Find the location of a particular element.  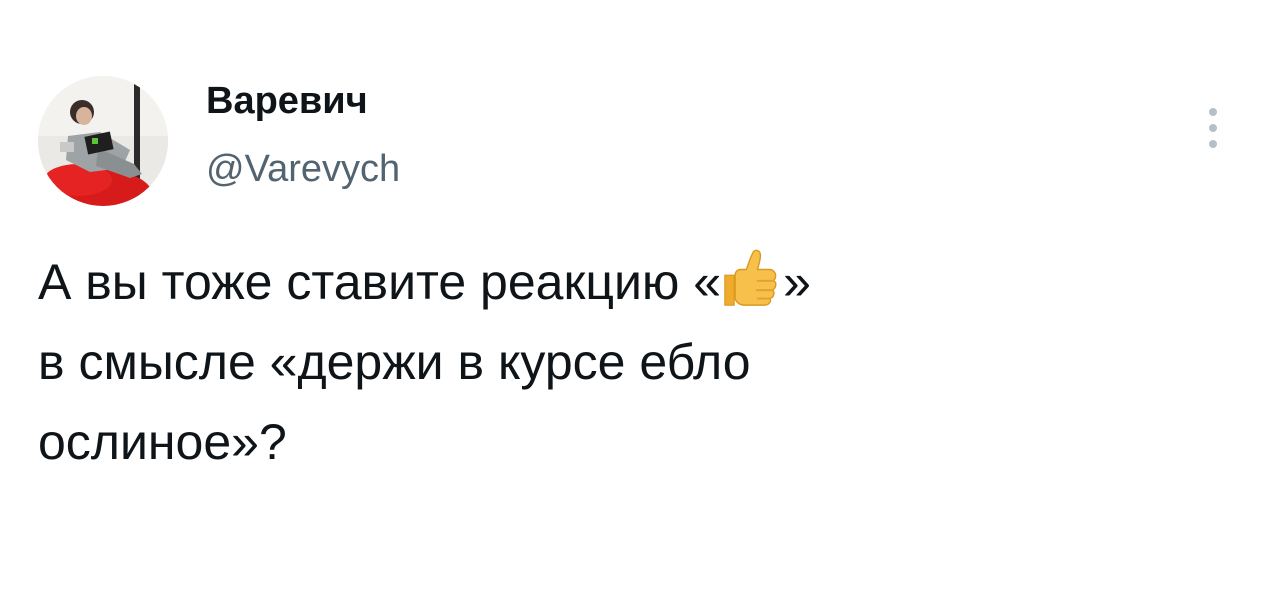

avatar-image is located at coordinates (103, 141).